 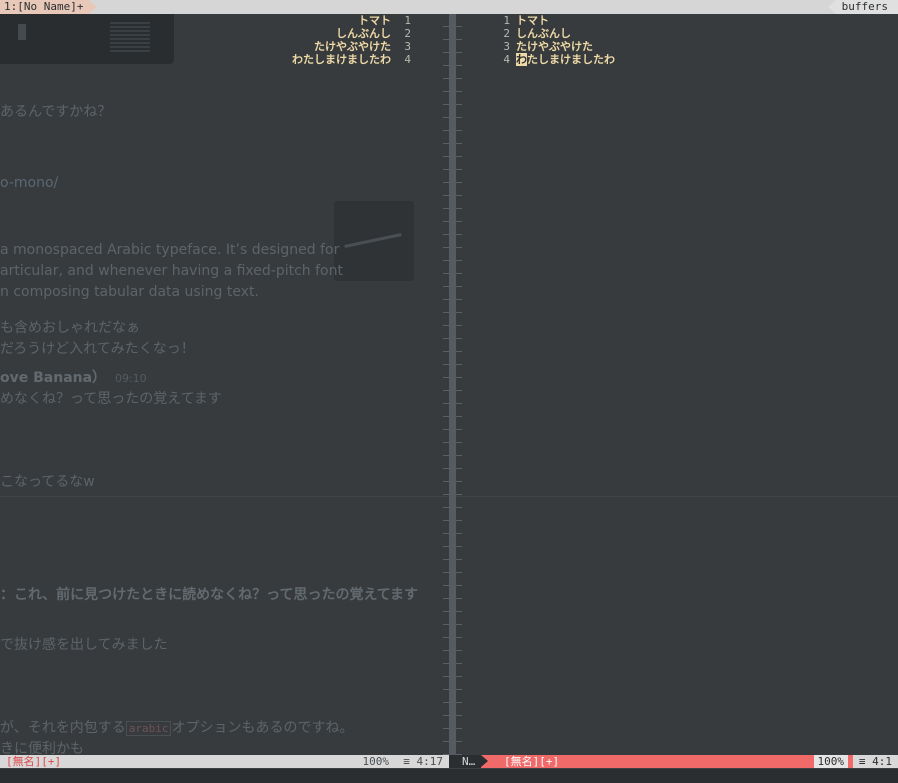 I want to click on chat-line: が、それを内包する arabic オプションもあるのですね。, so click(x=176, y=727).